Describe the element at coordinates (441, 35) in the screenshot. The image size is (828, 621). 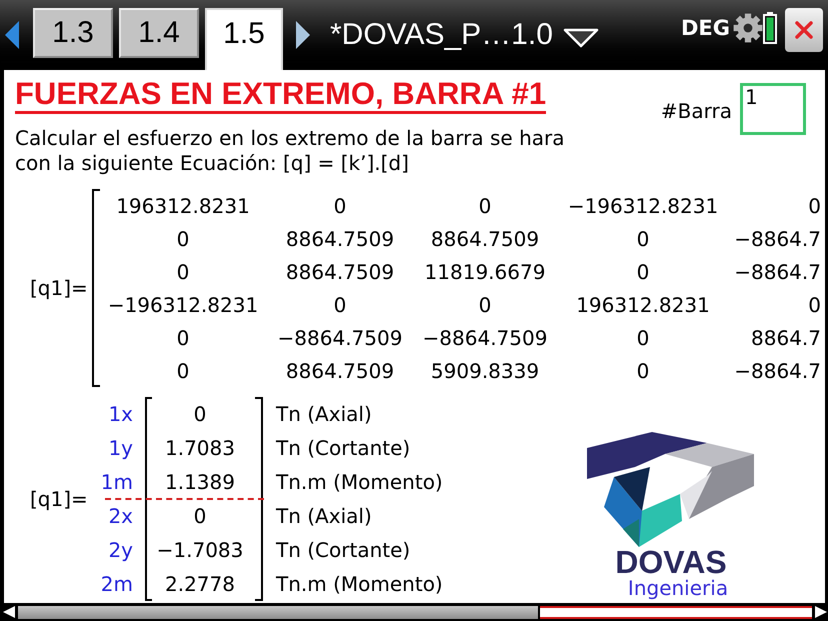
I see `document-title: *DOVAS_P…1.0` at that location.